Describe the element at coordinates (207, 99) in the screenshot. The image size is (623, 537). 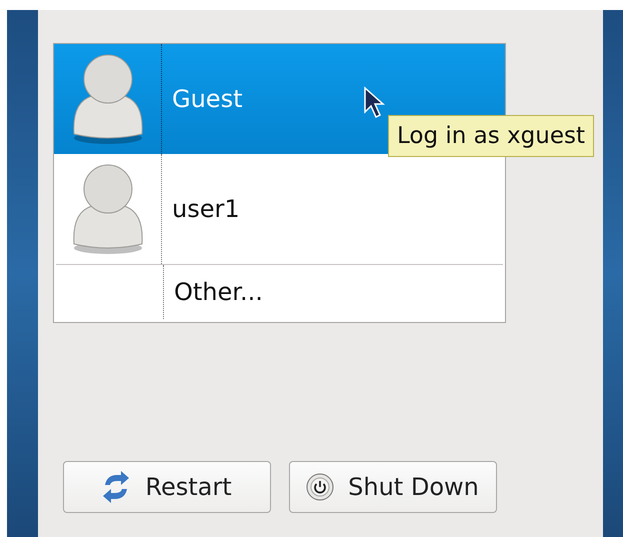
I see `user-name: Guest` at that location.